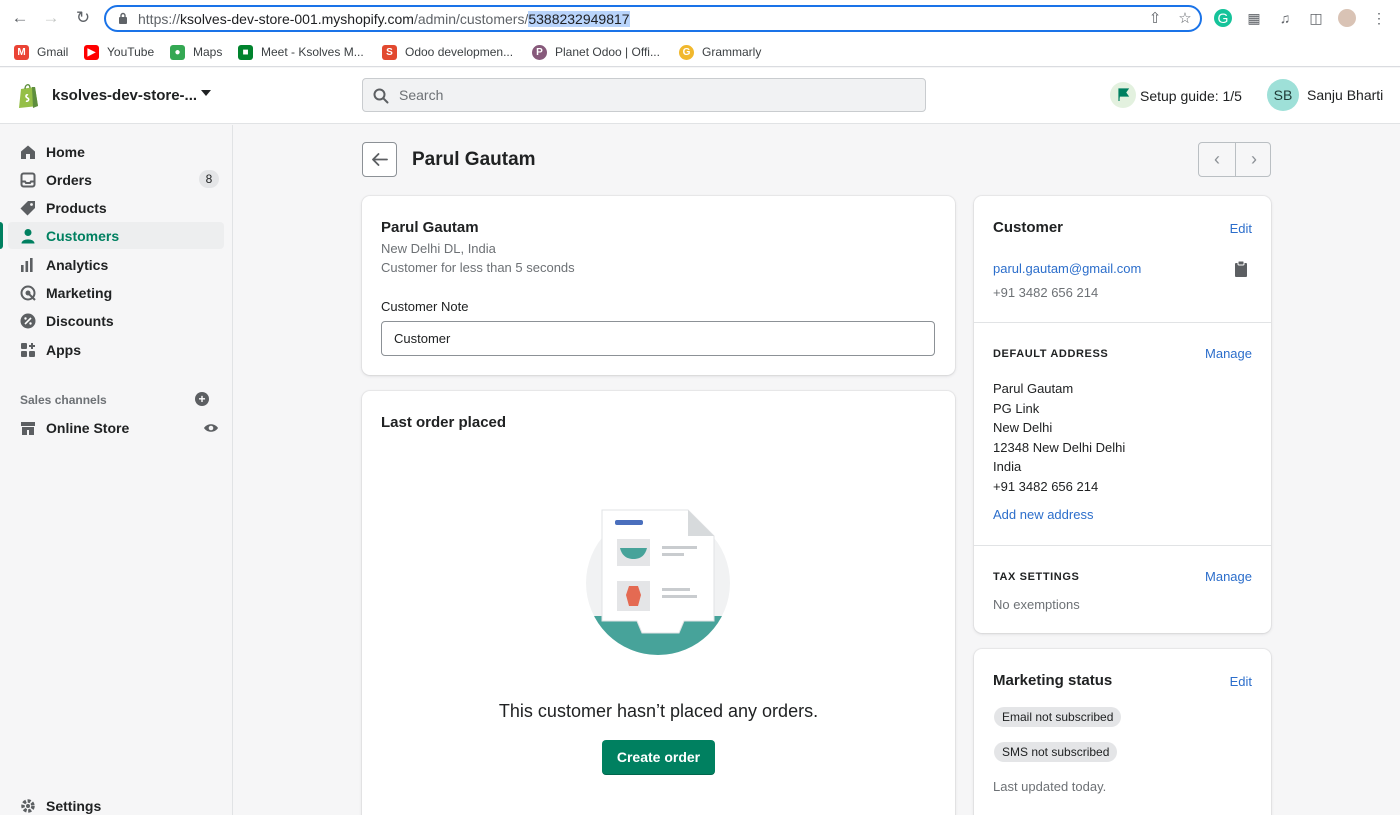  What do you see at coordinates (27, 265) in the screenshot?
I see `bar-chart-icon` at bounding box center [27, 265].